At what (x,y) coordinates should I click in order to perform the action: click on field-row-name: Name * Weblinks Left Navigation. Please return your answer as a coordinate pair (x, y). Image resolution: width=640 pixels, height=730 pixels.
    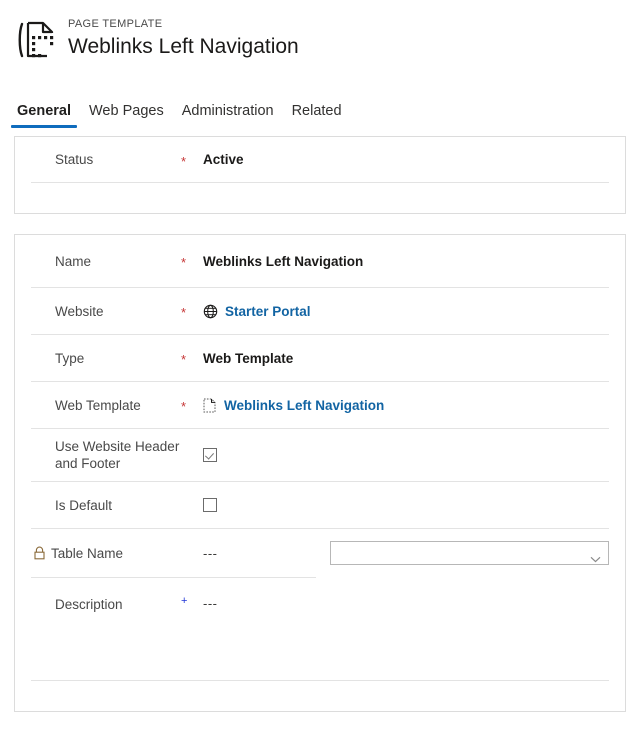
    Looking at the image, I should click on (320, 261).